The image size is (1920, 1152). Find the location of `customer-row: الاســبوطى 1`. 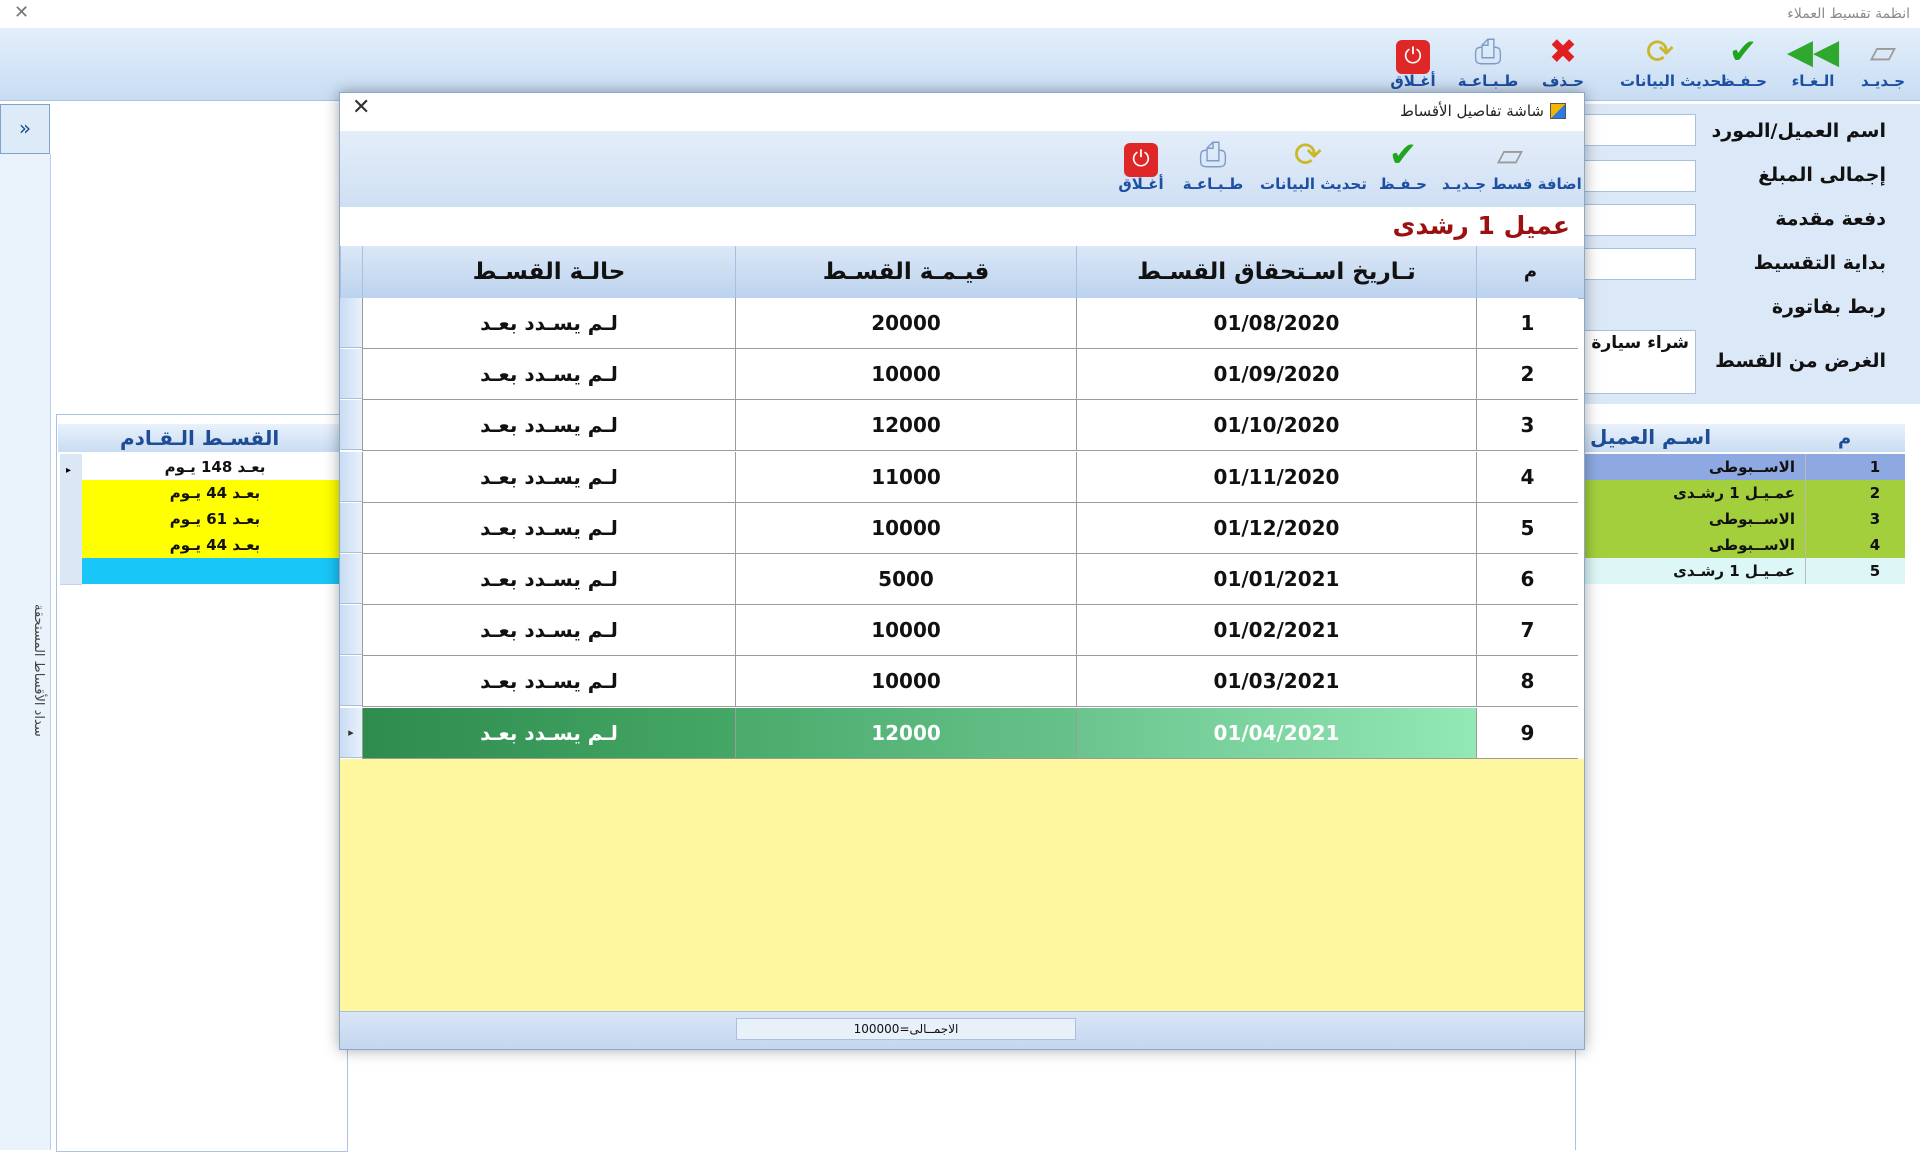

customer-row: الاســبوطى 1 is located at coordinates (1740, 467).